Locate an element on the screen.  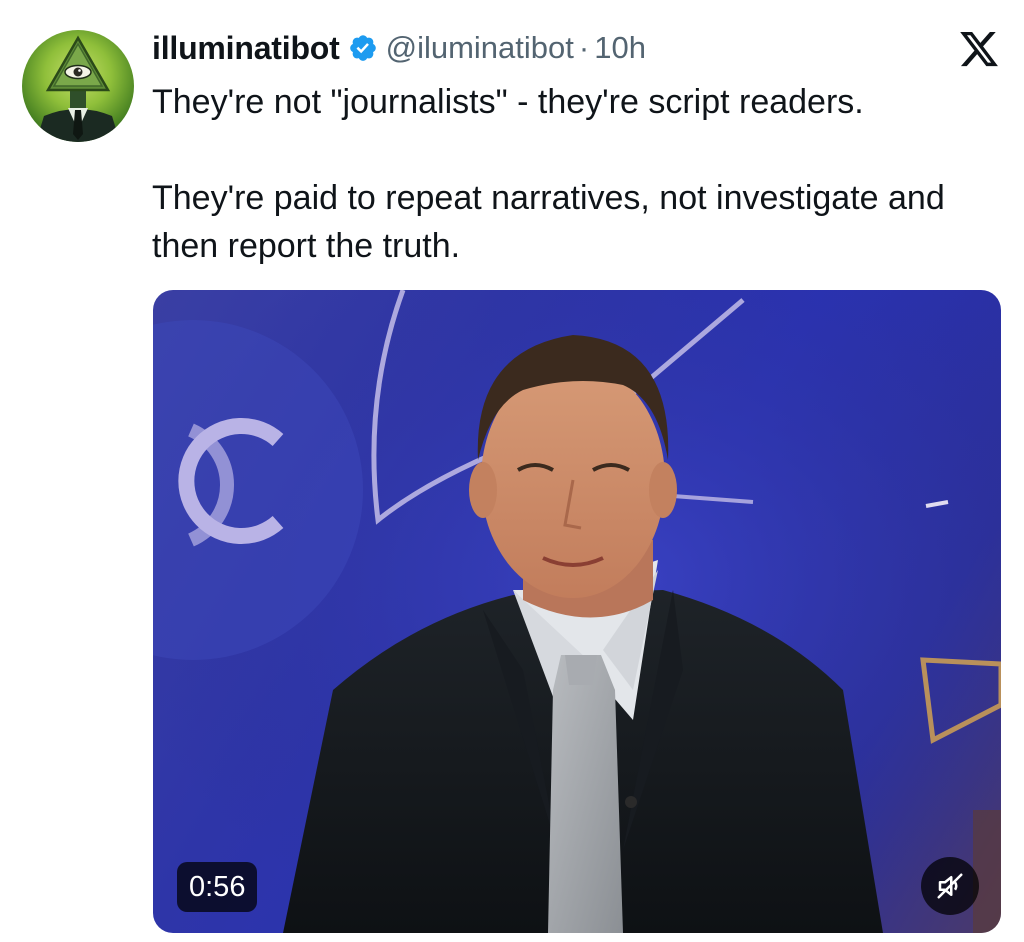
author-display-name: illuminatibot is located at coordinates (246, 48).